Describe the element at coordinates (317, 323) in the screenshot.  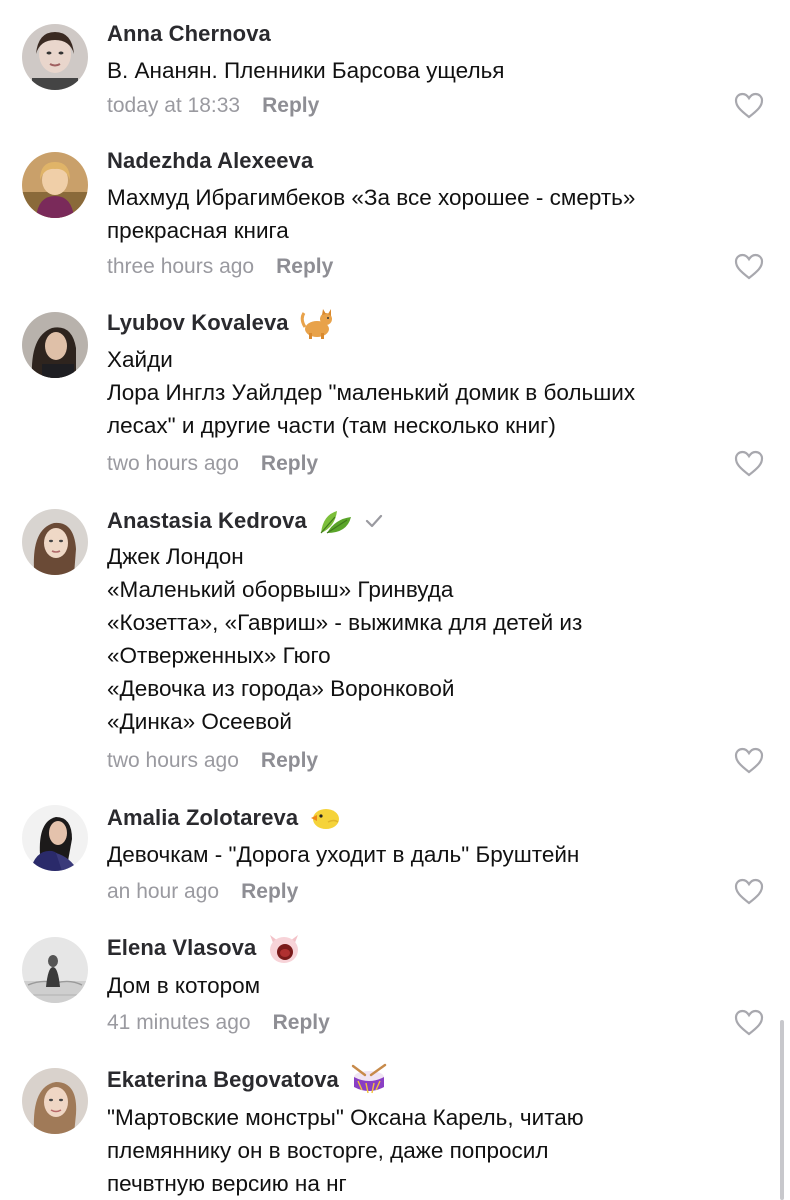
I see `cat-emoji-icon` at that location.